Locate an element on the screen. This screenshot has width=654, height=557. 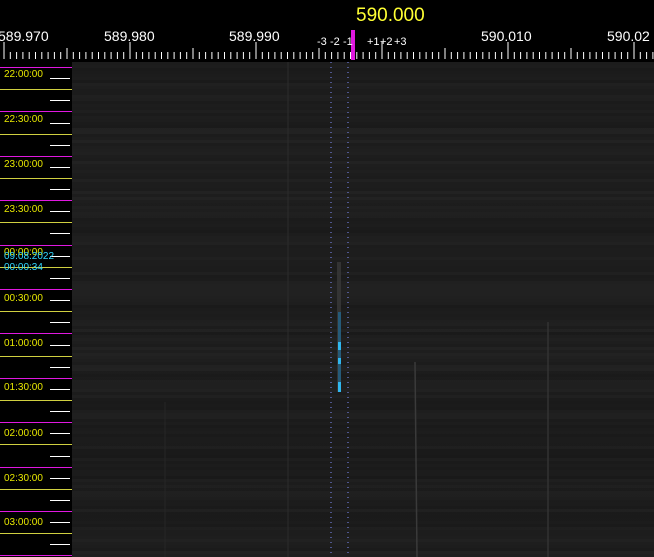
time-label-2200: 22:00:00 is located at coordinates (23, 74).